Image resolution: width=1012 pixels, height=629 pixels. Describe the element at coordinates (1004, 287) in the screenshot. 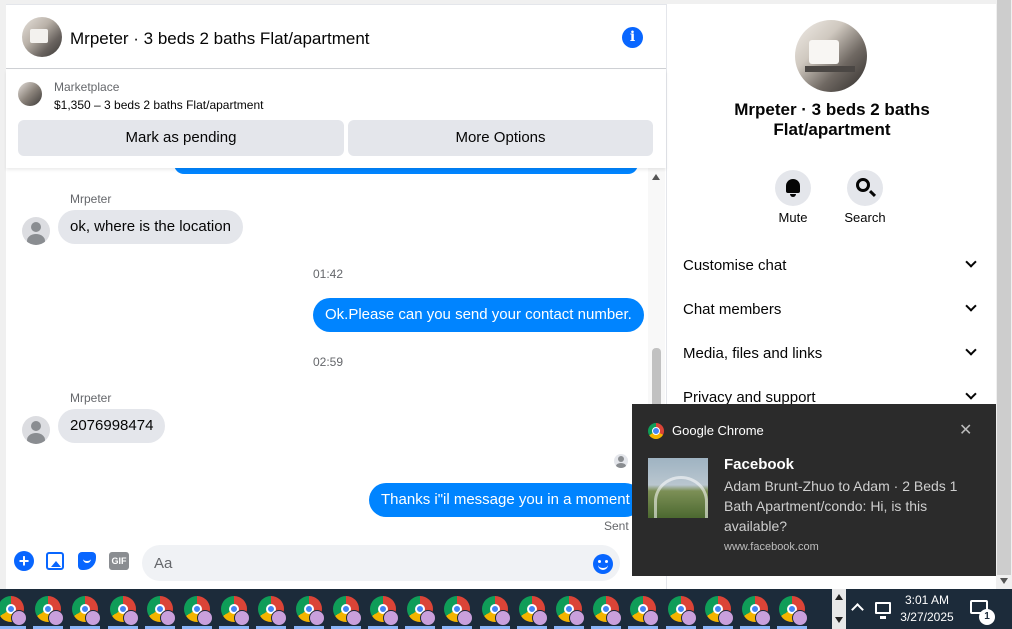

I see `page-scroll-thumb` at that location.